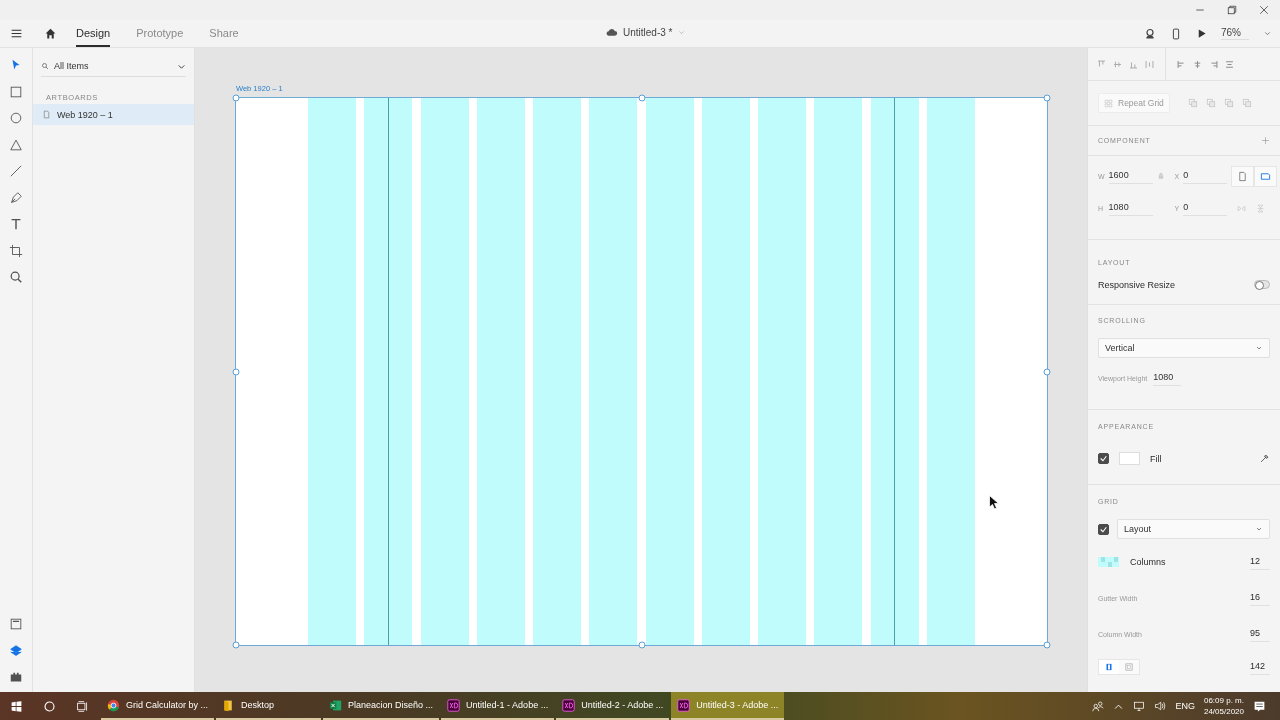 Image resolution: width=1280 pixels, height=720 pixels. Describe the element at coordinates (269, 706) in the screenshot. I see `taskbar-app: Desktop` at that location.